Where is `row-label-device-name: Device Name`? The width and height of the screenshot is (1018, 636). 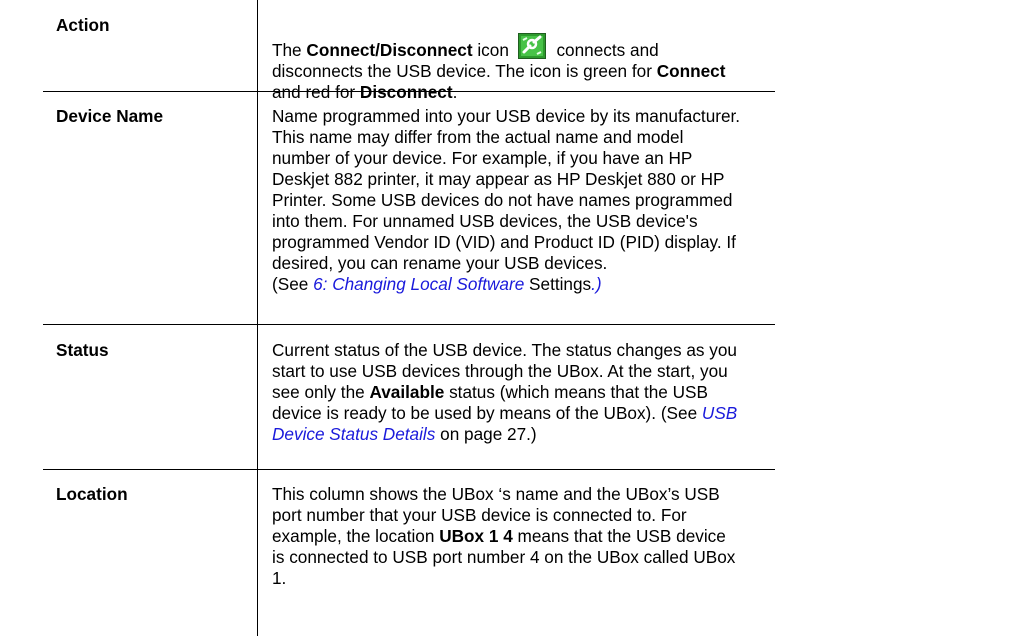 row-label-device-name: Device Name is located at coordinates (110, 116).